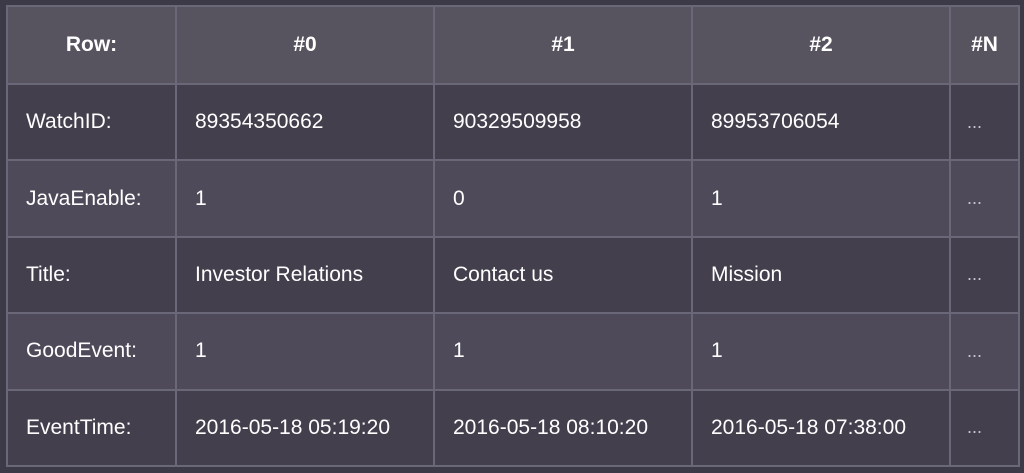 This screenshot has height=473, width=1024. Describe the element at coordinates (821, 122) in the screenshot. I see `cell: 89953706054` at that location.